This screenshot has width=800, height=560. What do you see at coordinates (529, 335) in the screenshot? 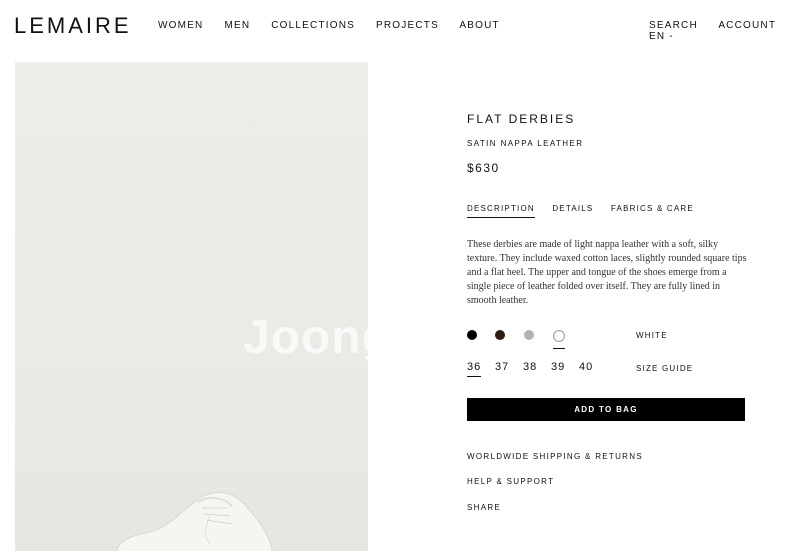
I see `color-swatch-grey` at bounding box center [529, 335].